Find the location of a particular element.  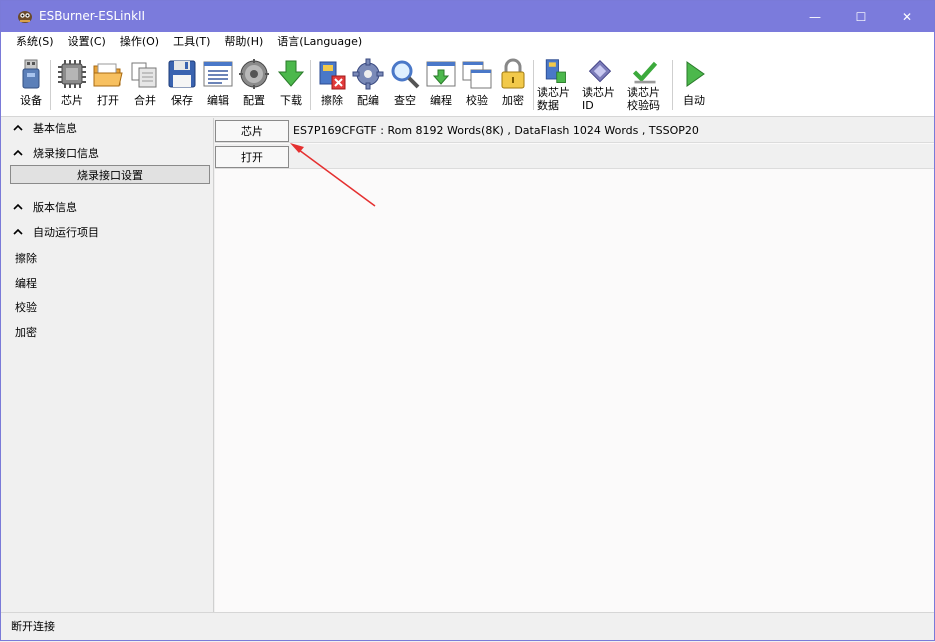

toolbar-config-program-button: 配编 is located at coordinates (368, 86).